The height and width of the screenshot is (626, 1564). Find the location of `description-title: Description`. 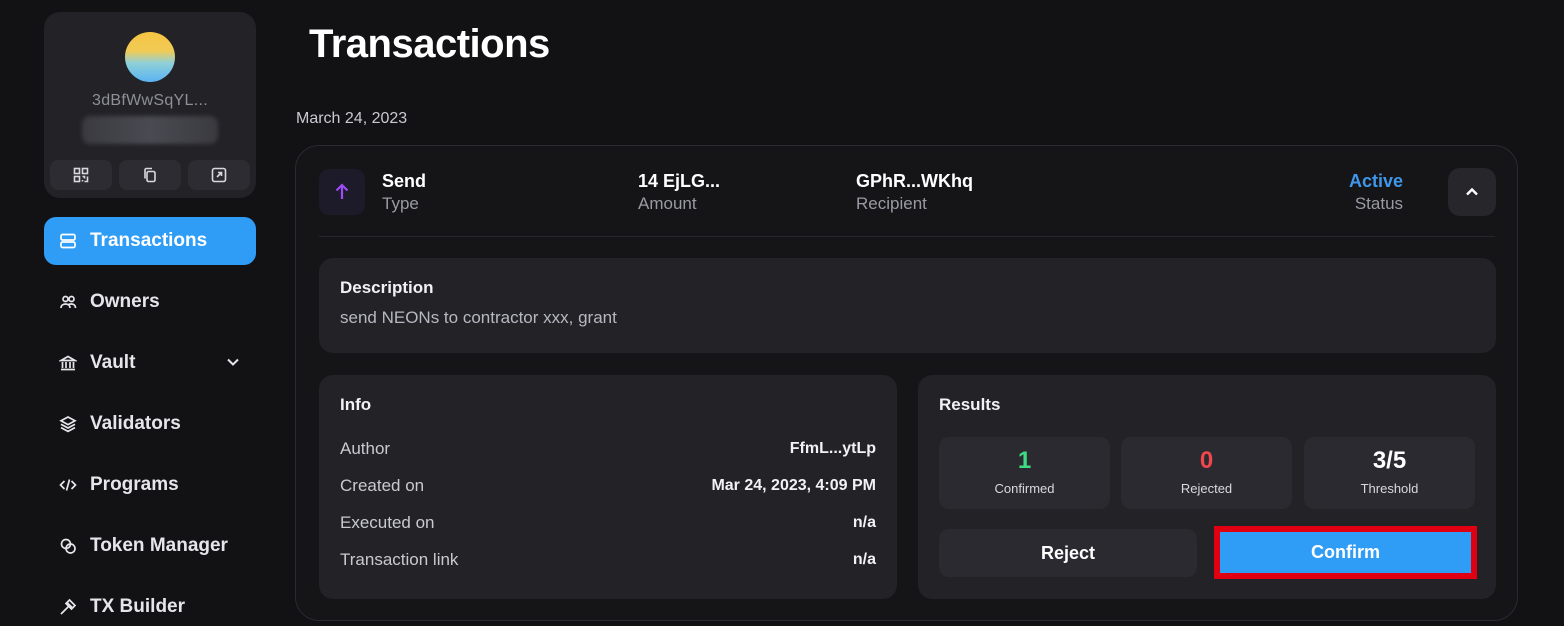

description-title: Description is located at coordinates (387, 287).